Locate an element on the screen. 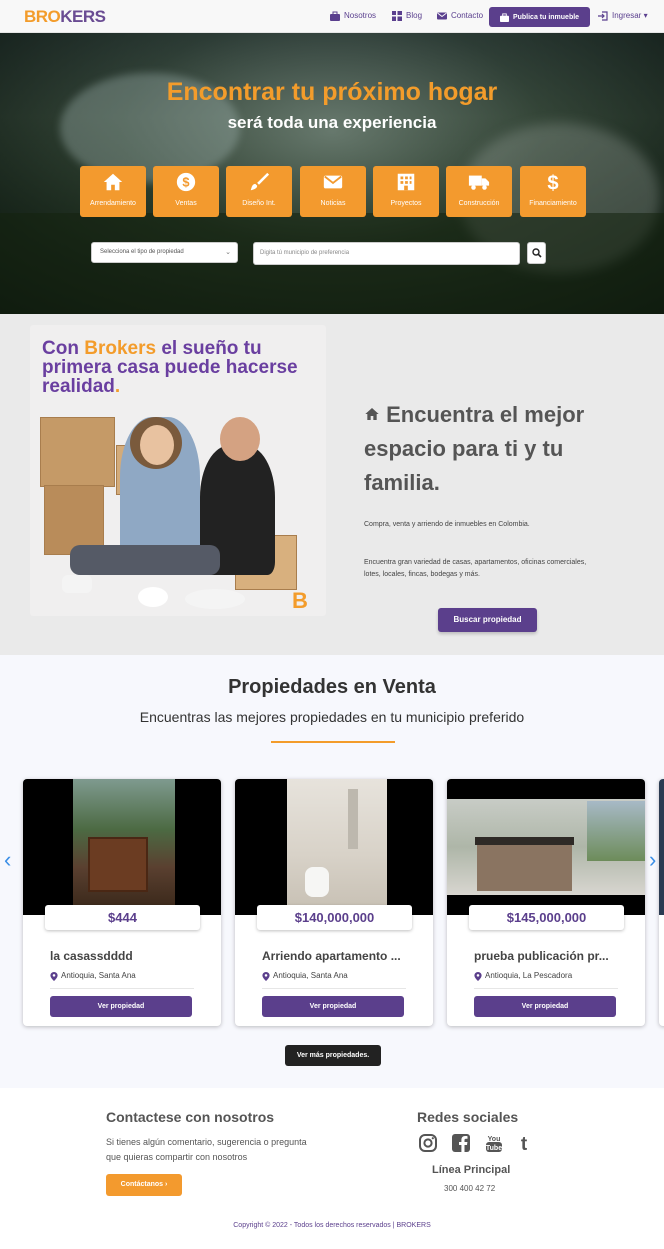  category-label: Proyectos is located at coordinates (406, 203).